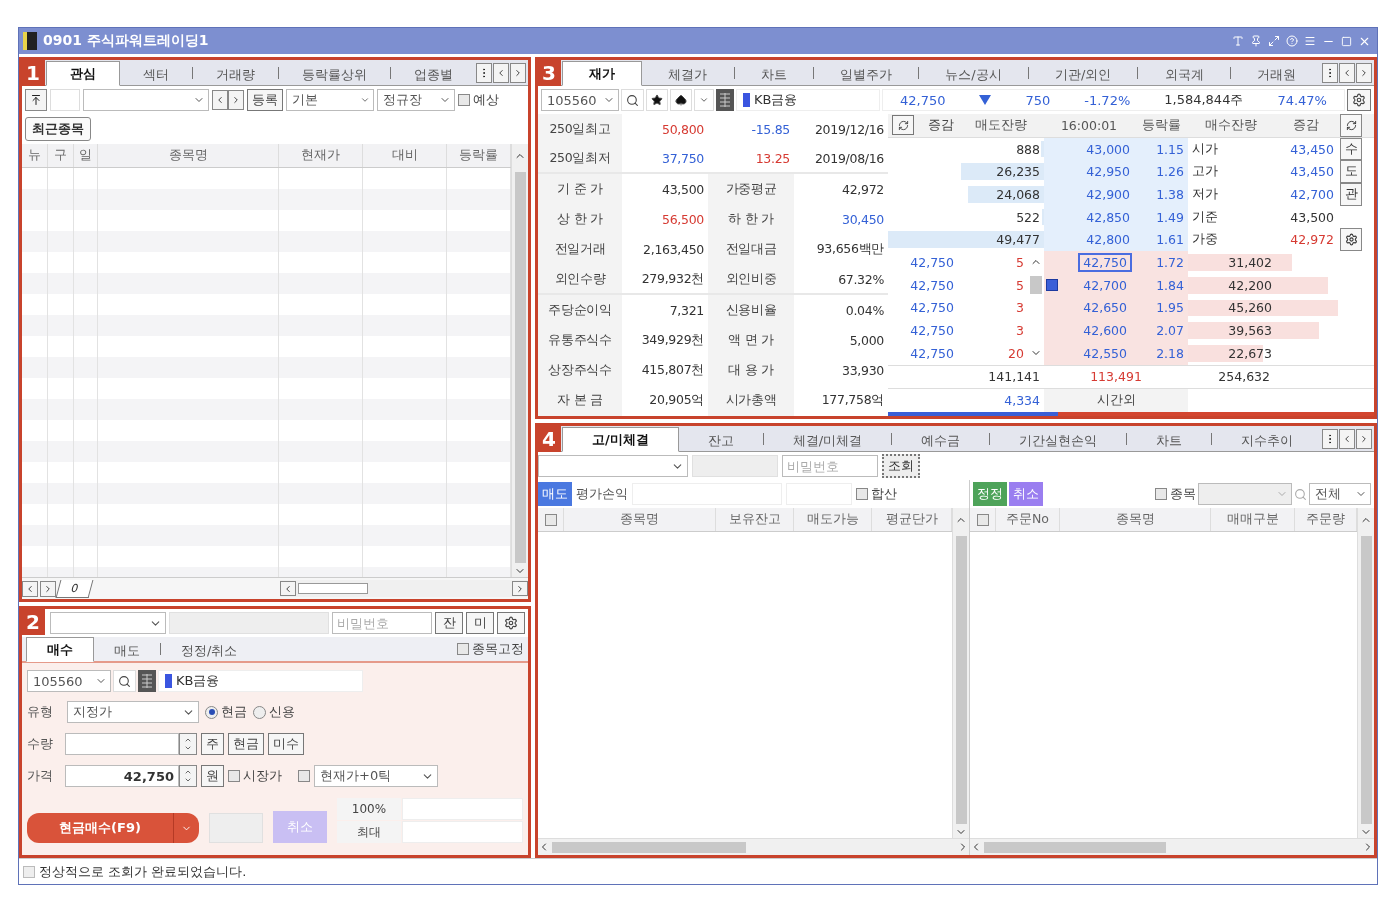 Image resolution: width=1398 pixels, height=904 pixels. I want to click on checkbox: 합산, so click(876, 494).